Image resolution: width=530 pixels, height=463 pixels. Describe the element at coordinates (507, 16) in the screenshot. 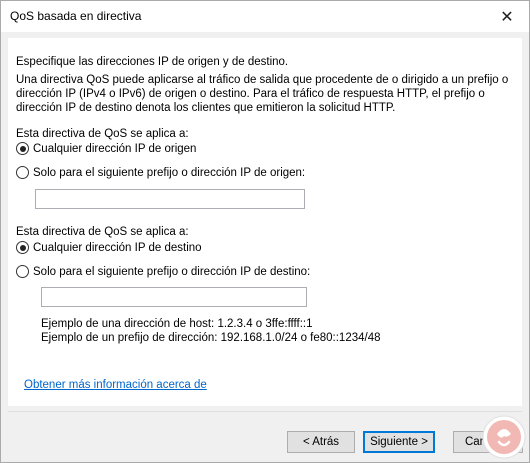

I see `close-icon: ✕` at that location.